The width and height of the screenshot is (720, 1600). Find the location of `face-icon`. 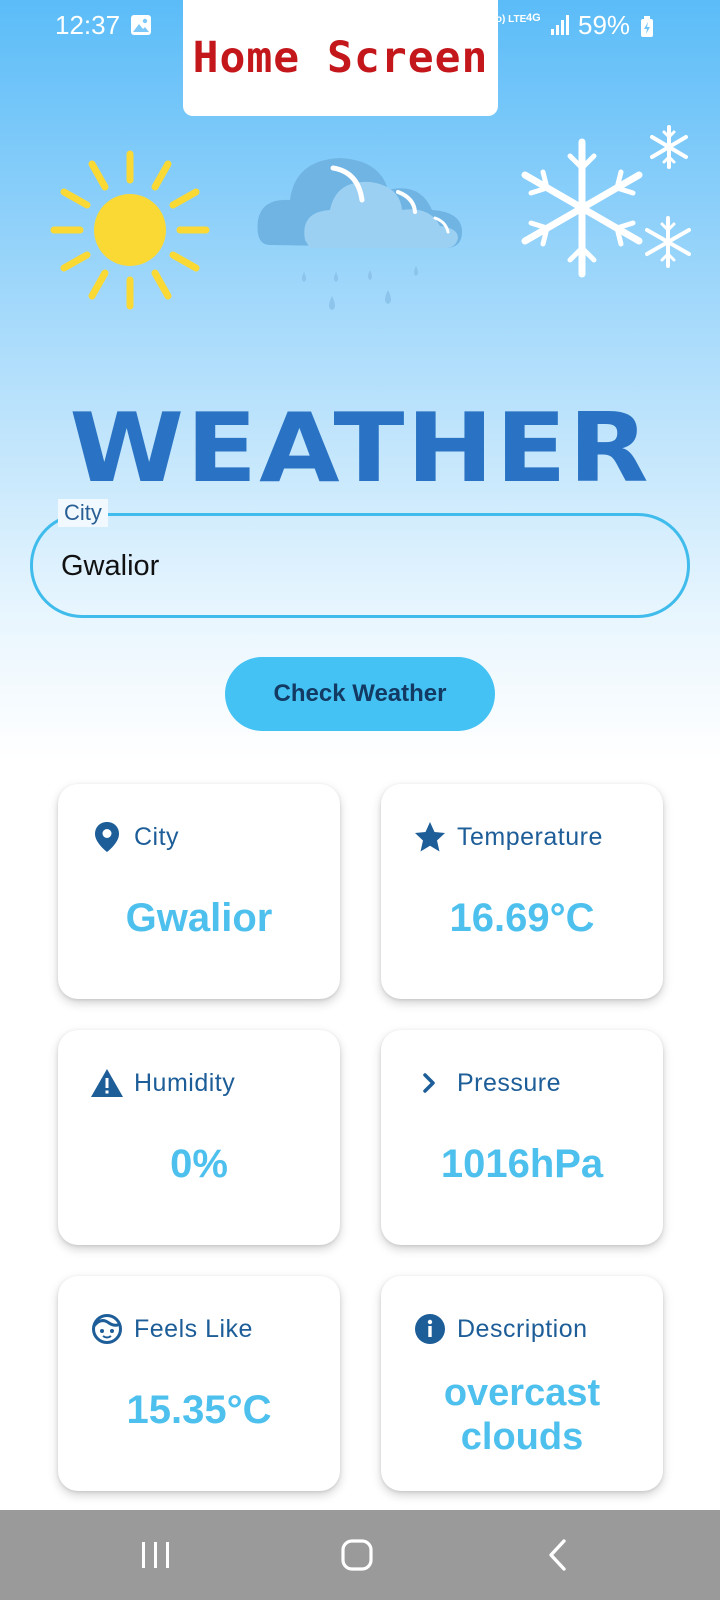

face-icon is located at coordinates (107, 1329).